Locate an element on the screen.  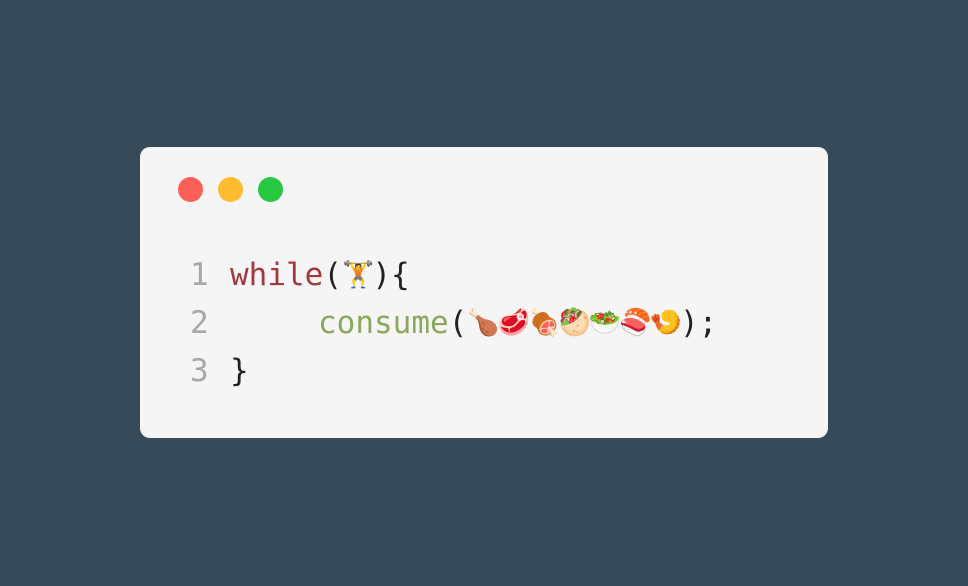
window-controls is located at coordinates (230, 189).